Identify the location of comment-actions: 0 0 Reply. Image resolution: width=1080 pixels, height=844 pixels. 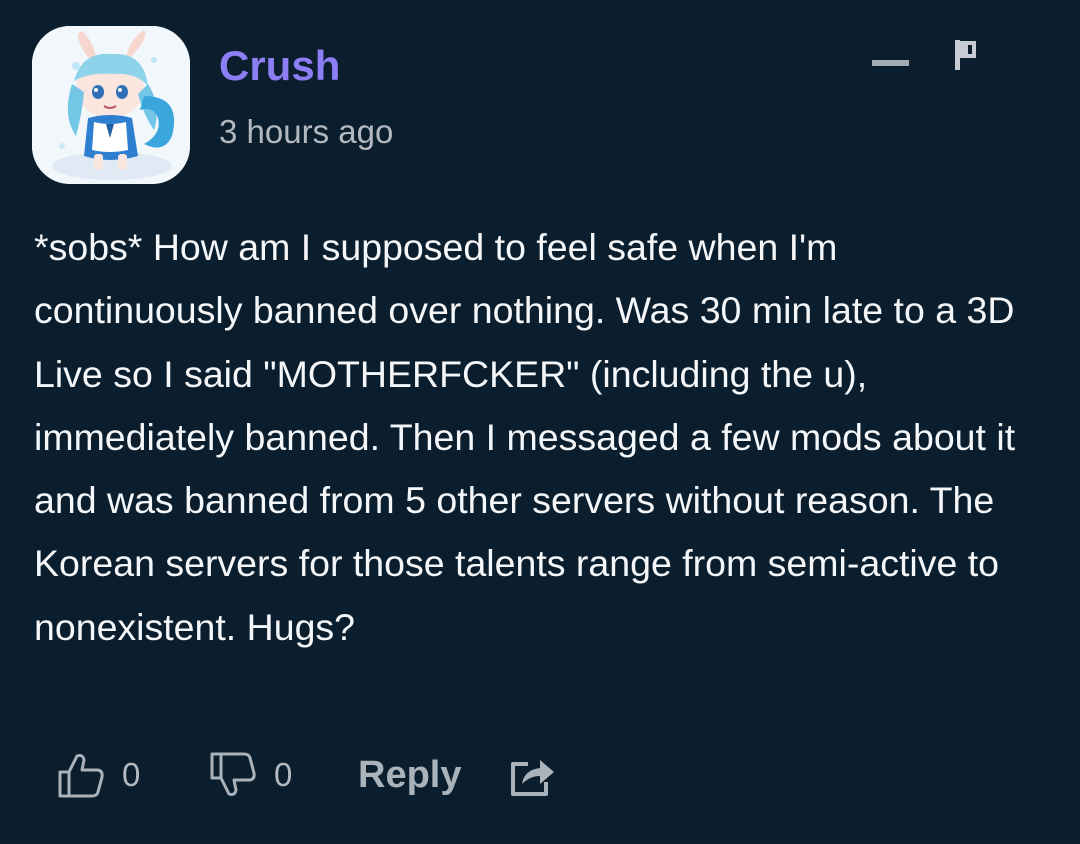
(540, 775).